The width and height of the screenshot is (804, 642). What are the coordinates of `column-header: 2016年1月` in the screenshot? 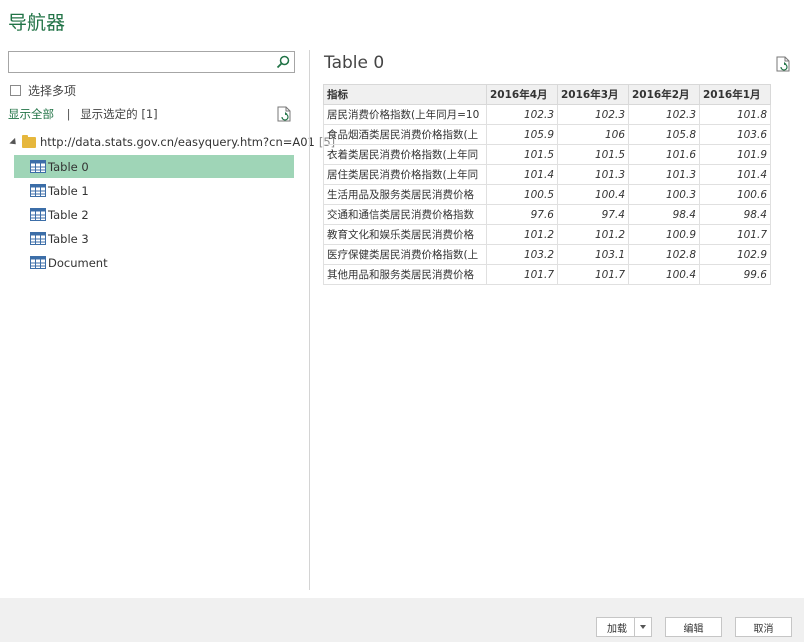 It's located at (735, 94).